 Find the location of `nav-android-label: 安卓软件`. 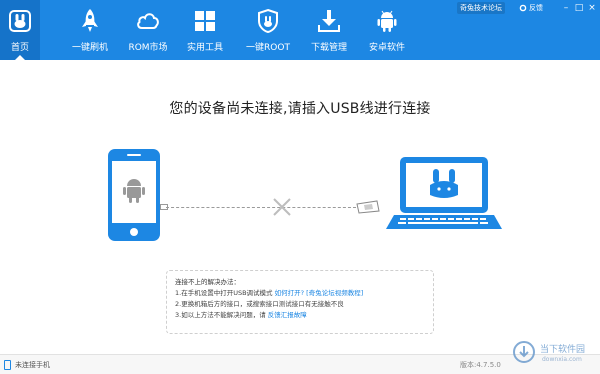

nav-android-label: 安卓软件 is located at coordinates (386, 48).